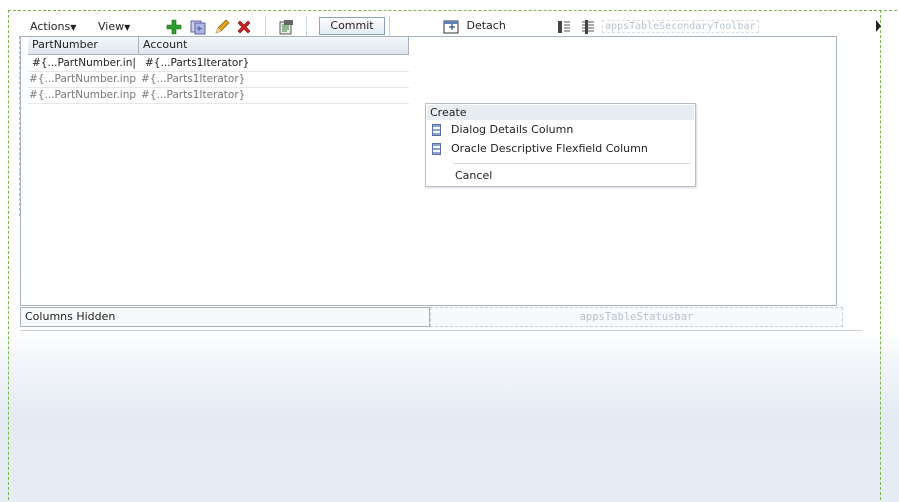 The image size is (899, 502). What do you see at coordinates (85, 63) in the screenshot?
I see `table-cell: #{...PartNumber.in|` at bounding box center [85, 63].